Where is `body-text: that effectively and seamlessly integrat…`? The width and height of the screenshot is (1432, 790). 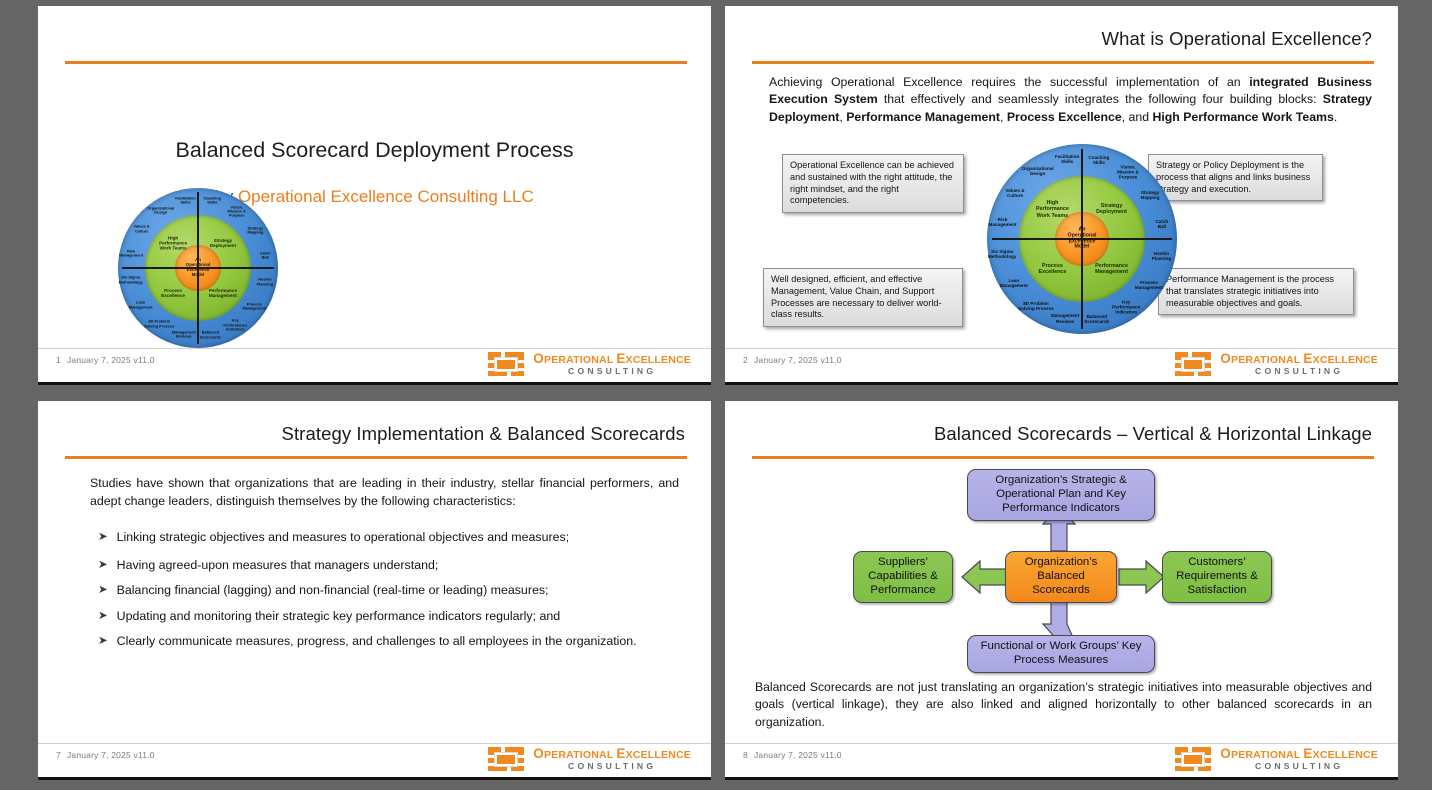 body-text: that effectively and seamlessly integrat… is located at coordinates (1100, 99).